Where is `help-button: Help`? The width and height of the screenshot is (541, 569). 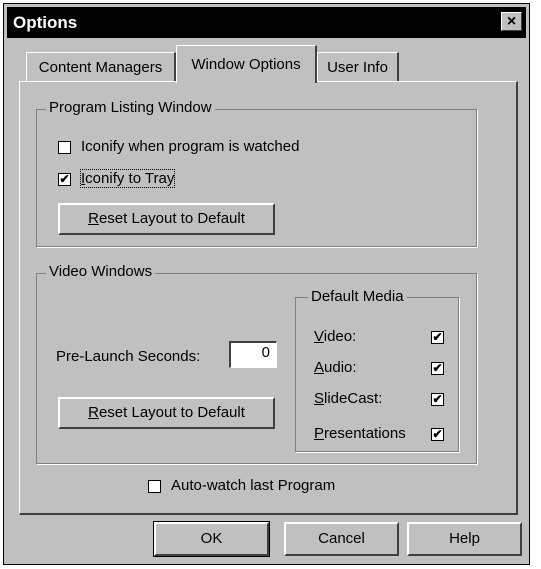
help-button: Help is located at coordinates (464, 539).